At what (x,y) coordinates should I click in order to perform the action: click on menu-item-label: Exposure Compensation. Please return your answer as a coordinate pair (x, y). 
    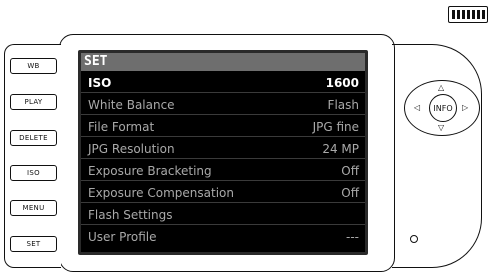
    Looking at the image, I should click on (161, 193).